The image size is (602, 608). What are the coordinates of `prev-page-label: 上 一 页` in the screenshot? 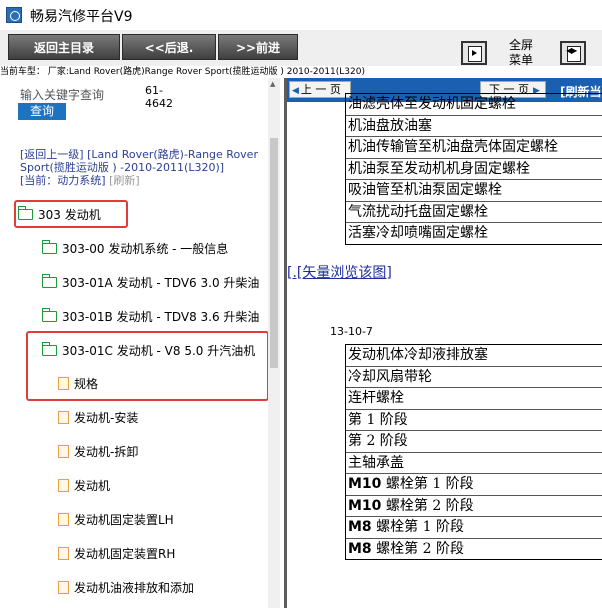 It's located at (320, 89).